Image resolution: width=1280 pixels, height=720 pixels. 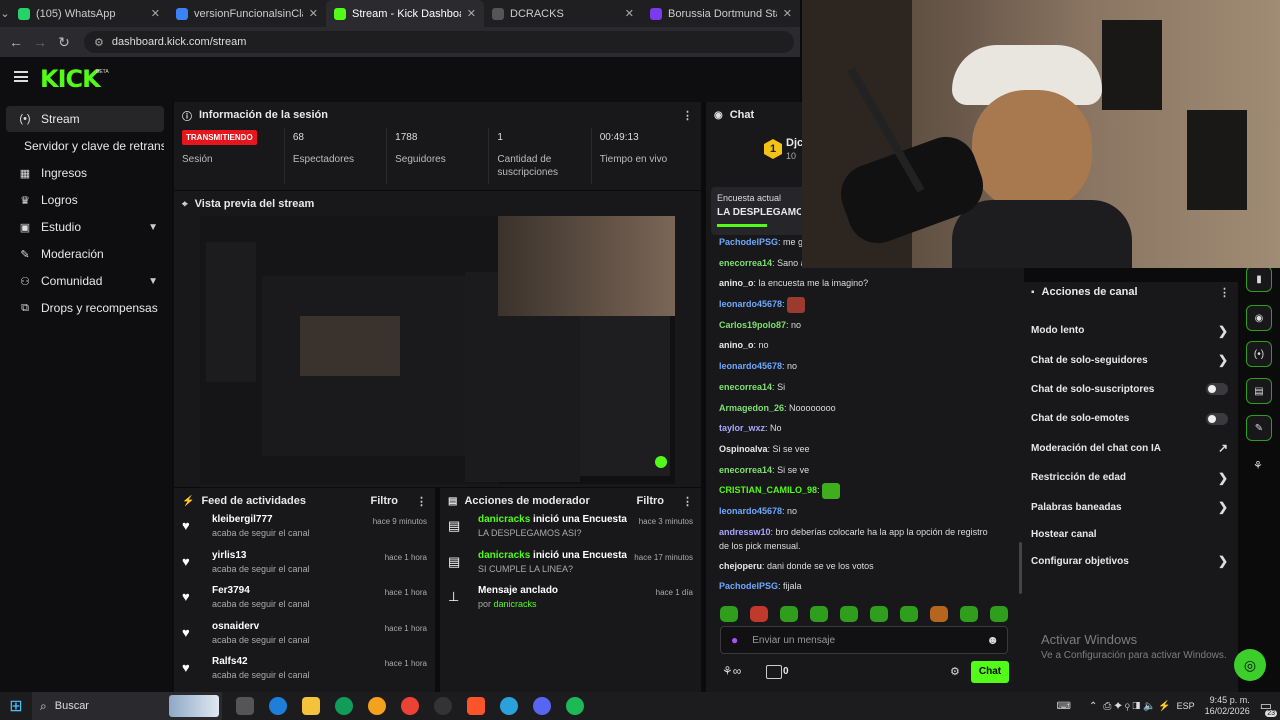 I want to click on sidebar-item-ingresos: ▦ Ingresos, so click(x=85, y=173).